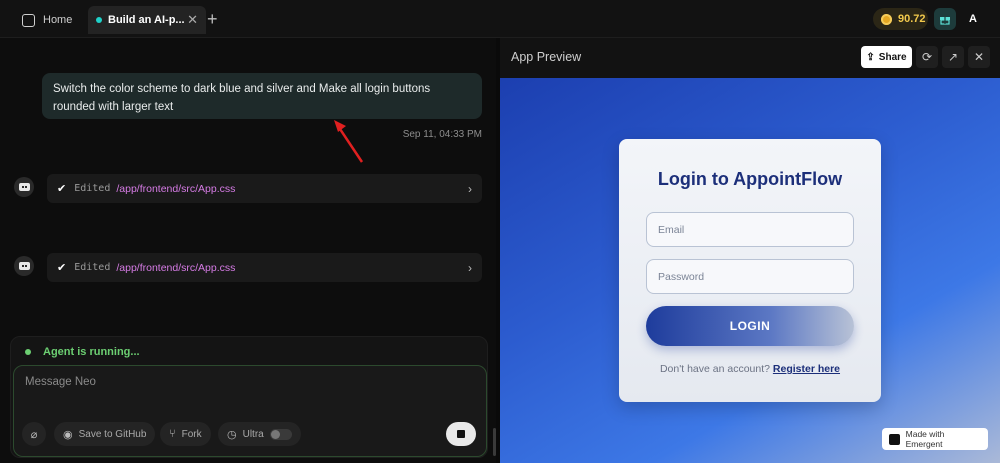 This screenshot has width=1000, height=463. Describe the element at coordinates (494, 442) in the screenshot. I see `chat-scrollbar` at that location.